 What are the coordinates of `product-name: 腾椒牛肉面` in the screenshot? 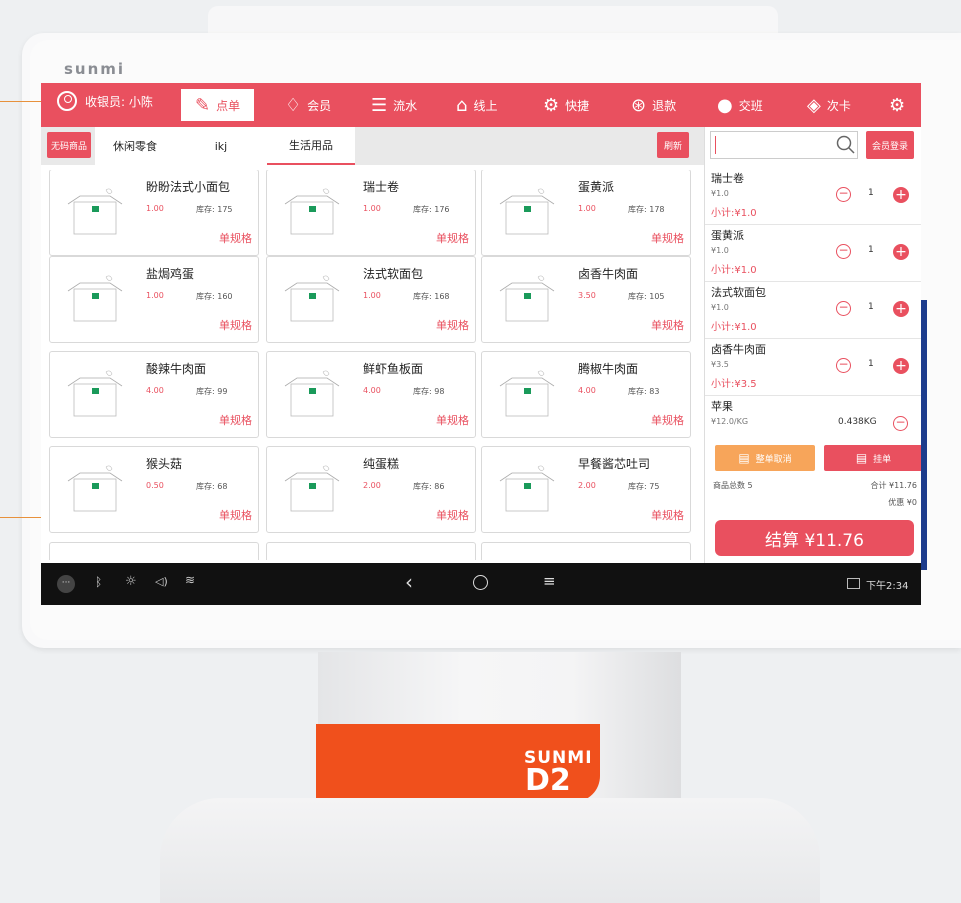 It's located at (608, 369).